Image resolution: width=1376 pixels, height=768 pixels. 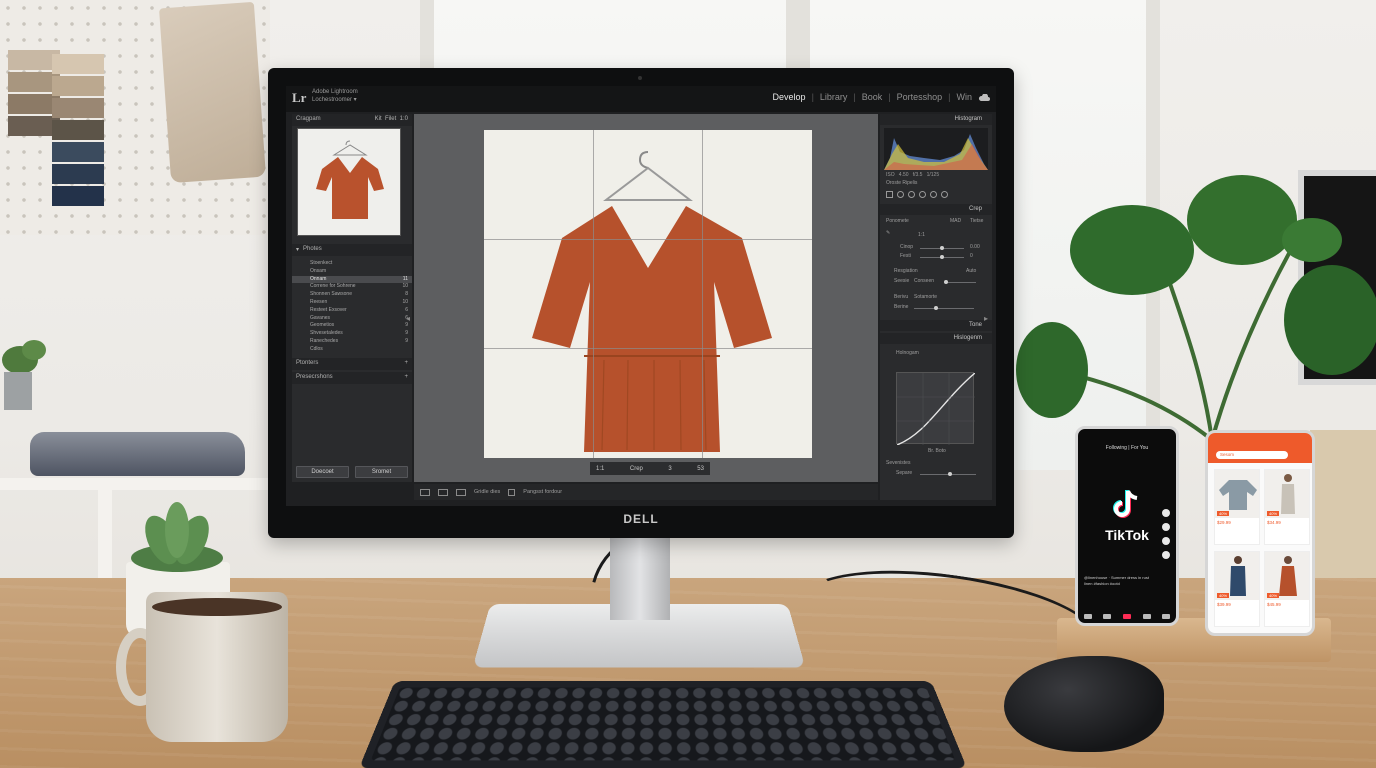 What do you see at coordinates (352, 319) in the screenshot?
I see `collection-item: Gavanes 6` at bounding box center [352, 319].